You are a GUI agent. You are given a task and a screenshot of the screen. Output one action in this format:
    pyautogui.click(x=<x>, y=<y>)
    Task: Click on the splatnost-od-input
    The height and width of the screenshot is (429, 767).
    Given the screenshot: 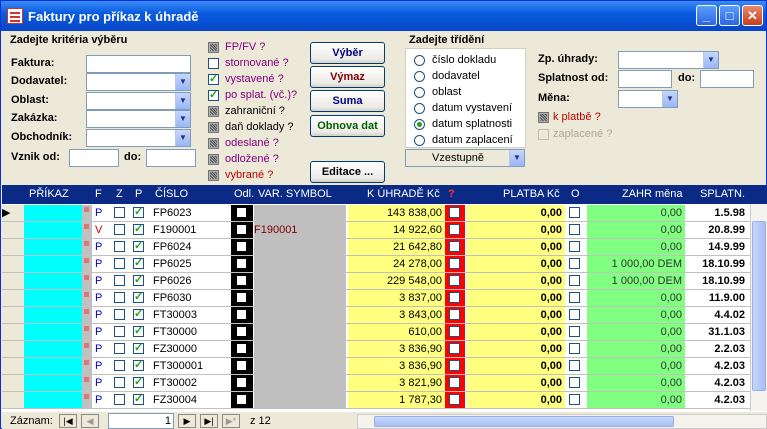 What is the action you would take?
    pyautogui.click(x=645, y=79)
    